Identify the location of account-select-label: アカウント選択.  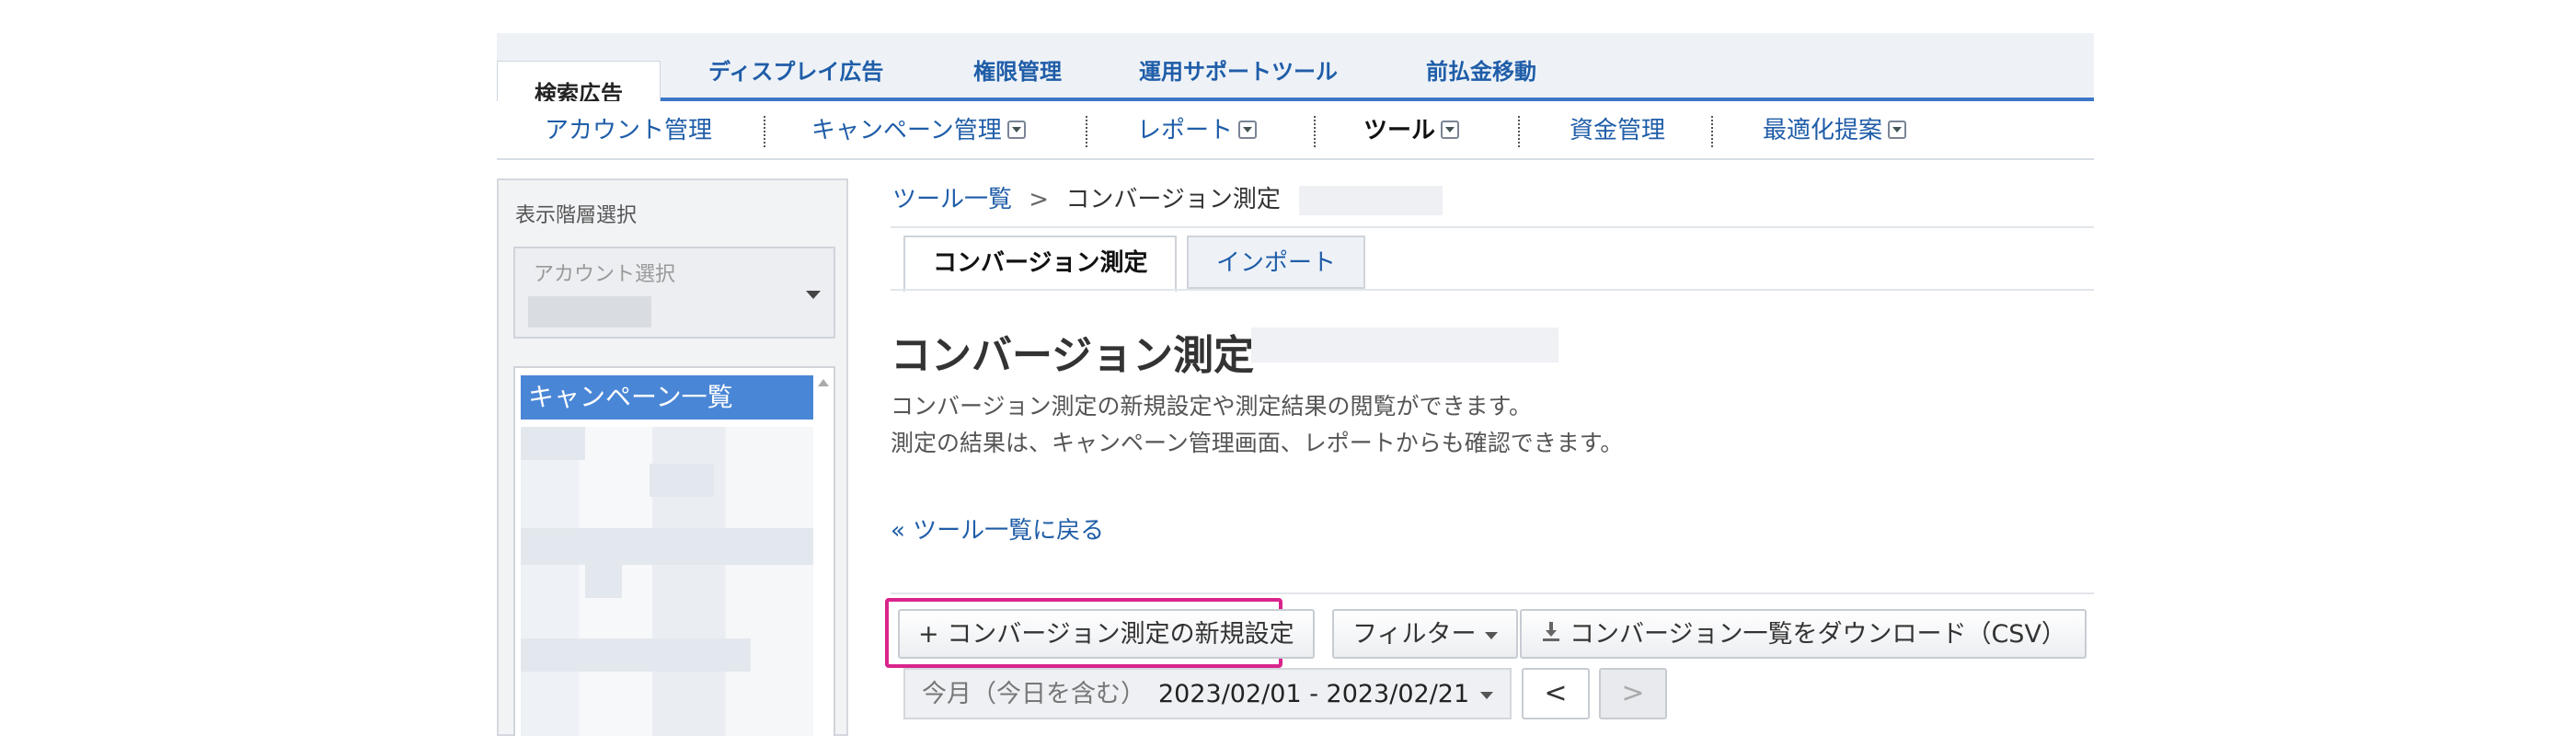
(605, 274).